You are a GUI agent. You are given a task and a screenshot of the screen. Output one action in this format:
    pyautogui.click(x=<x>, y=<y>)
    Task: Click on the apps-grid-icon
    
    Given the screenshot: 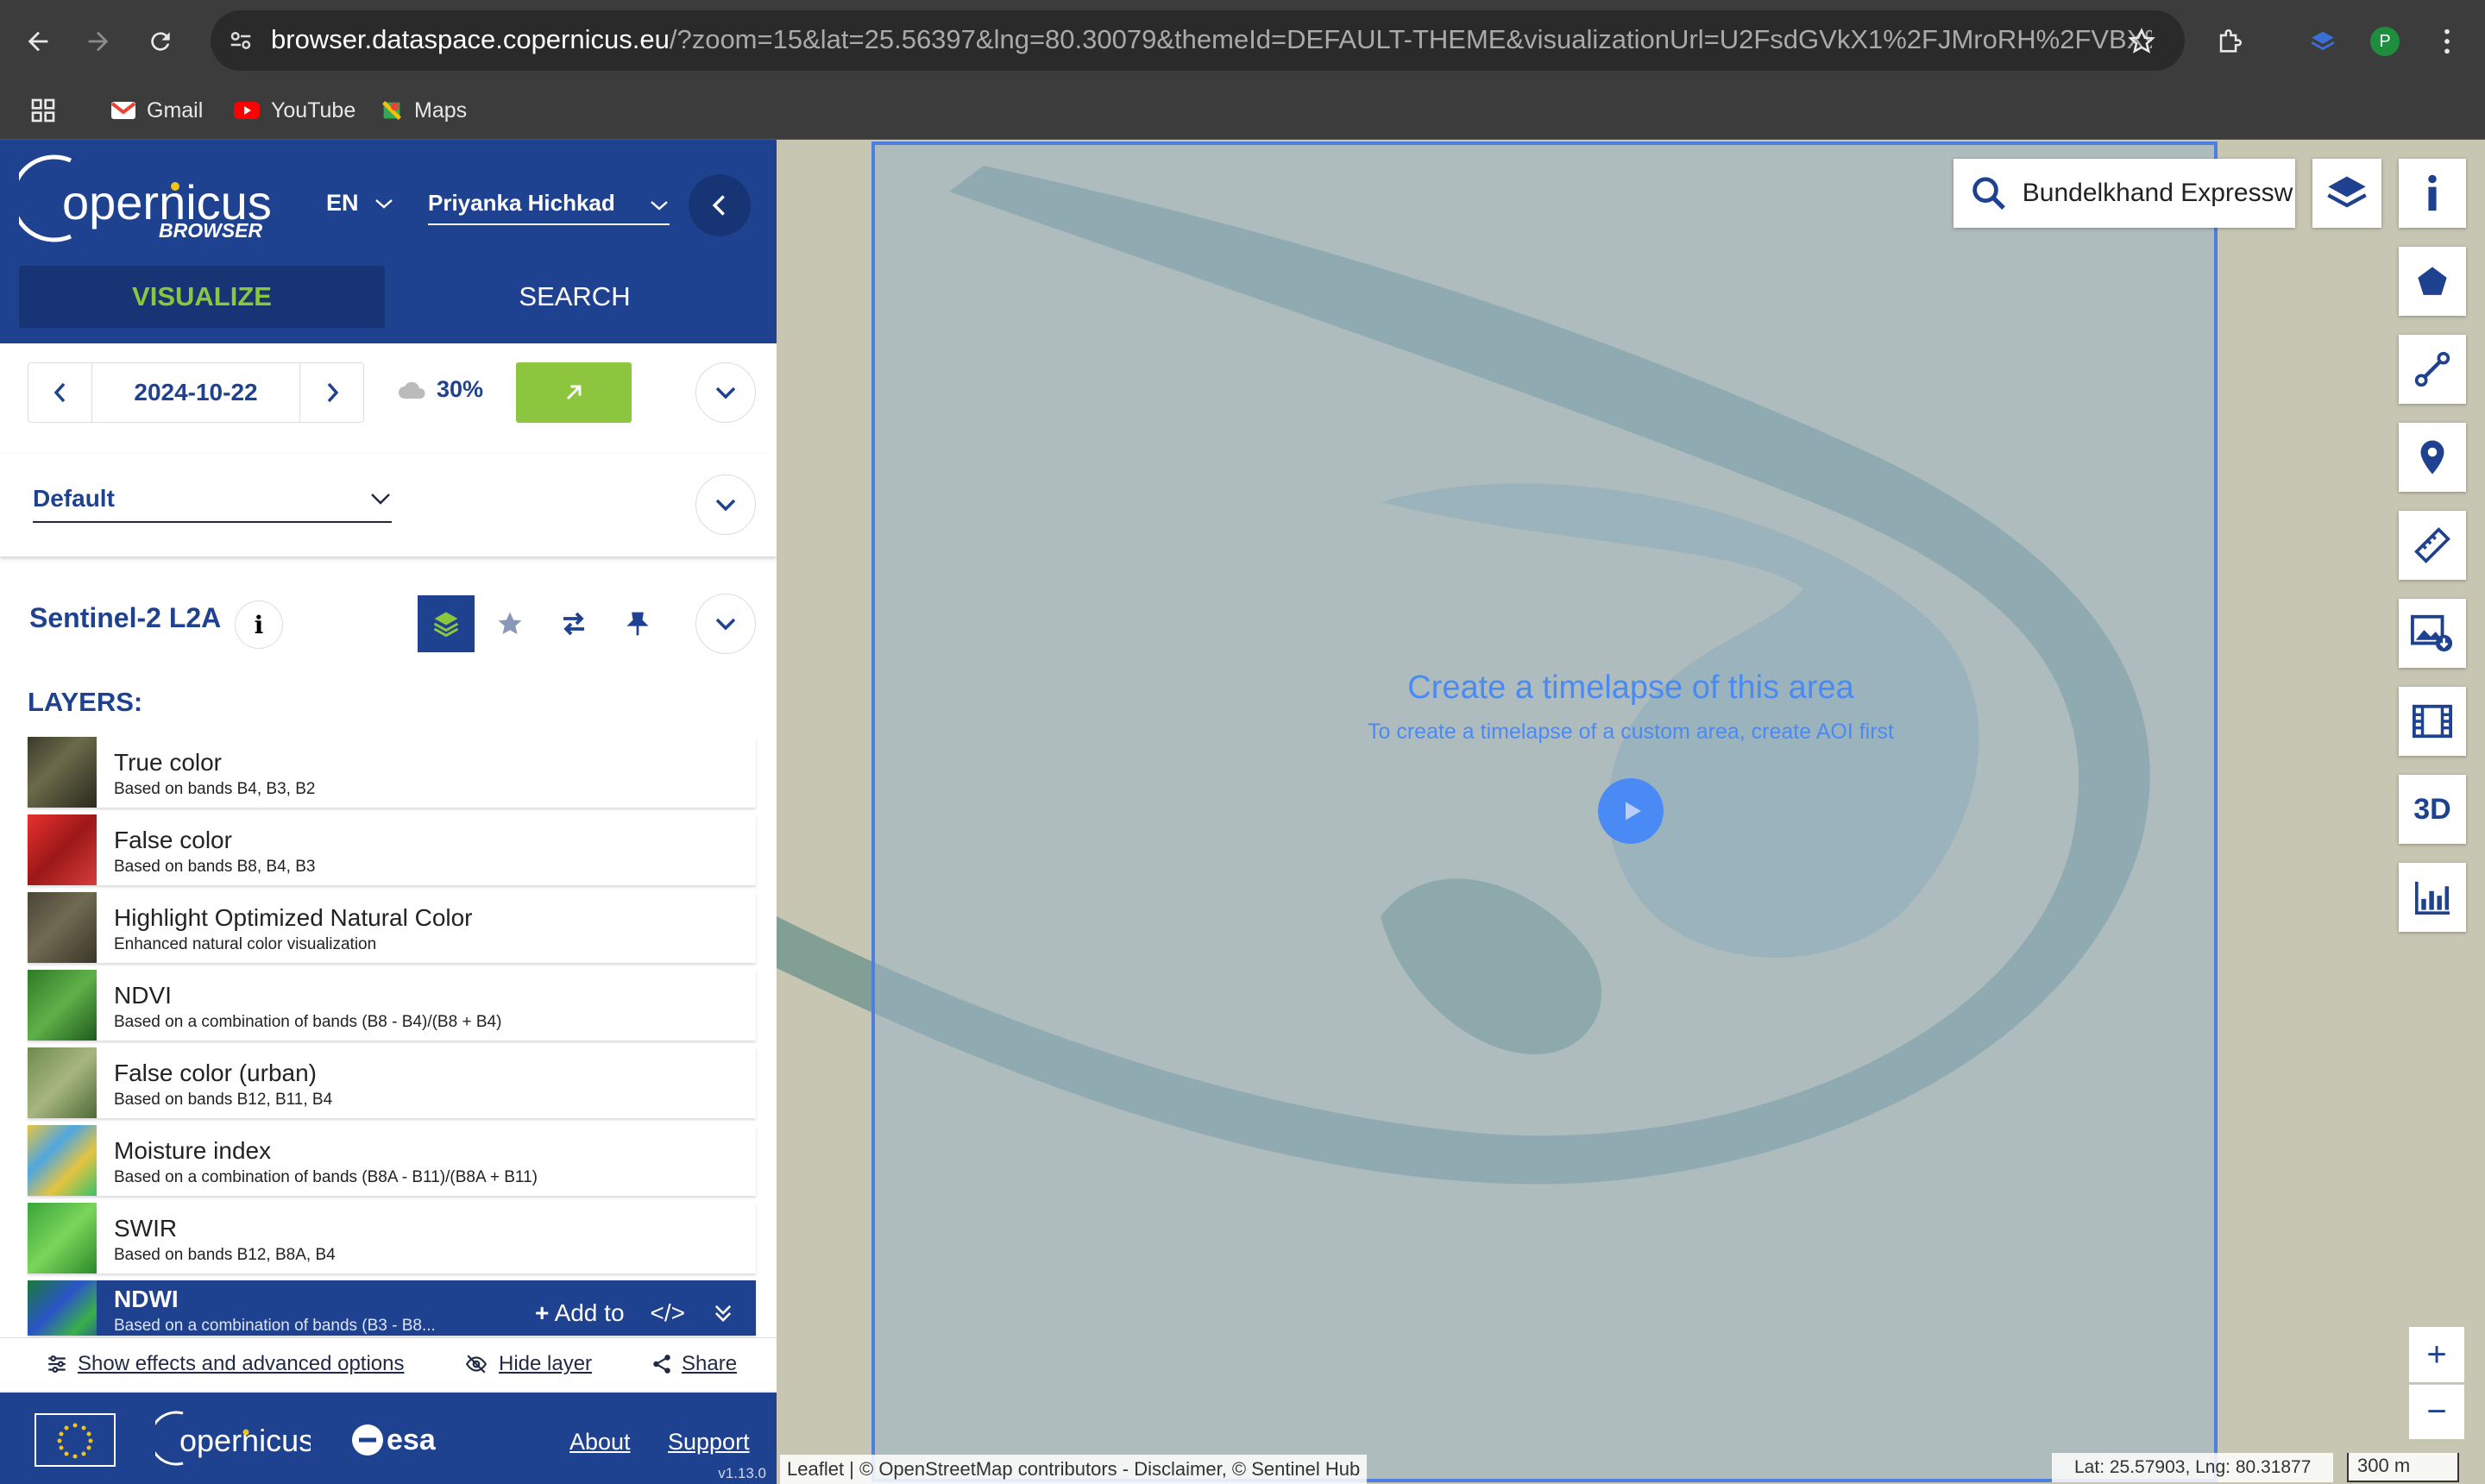 What is the action you would take?
    pyautogui.click(x=43, y=110)
    